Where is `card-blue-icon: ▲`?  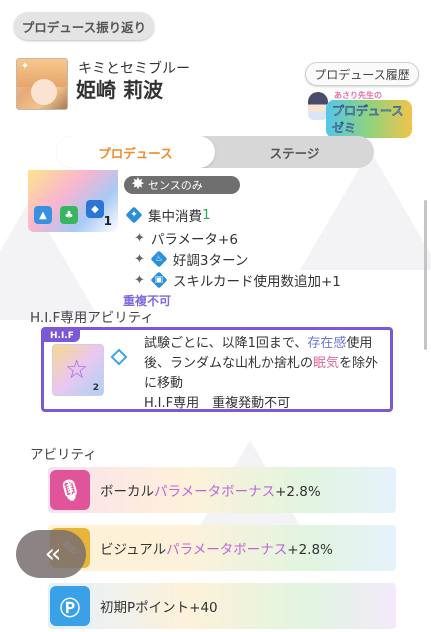 card-blue-icon: ▲ is located at coordinates (43, 215).